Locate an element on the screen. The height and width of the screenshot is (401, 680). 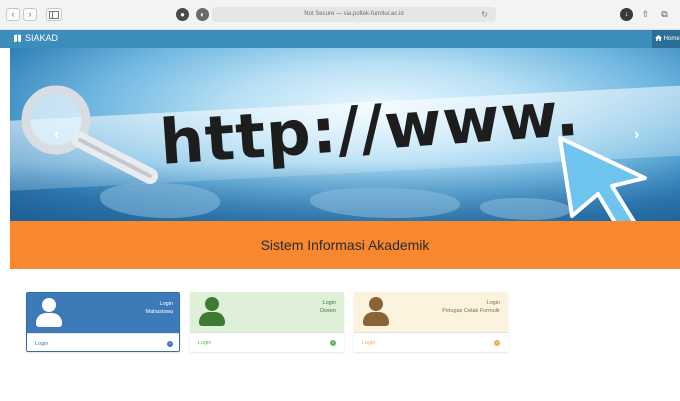
address-bar: Not Secure — sia.poltek-furnitur.ac.id ↻ is located at coordinates (354, 14).